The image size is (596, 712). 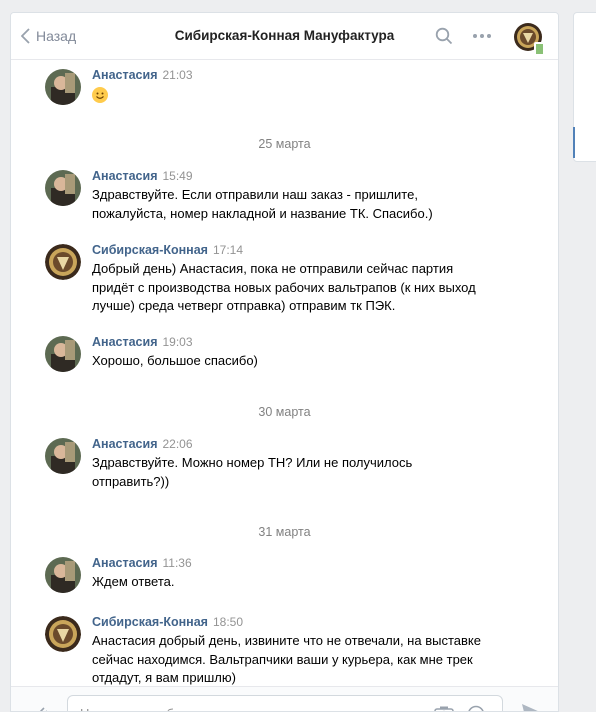 What do you see at coordinates (284, 532) in the screenshot?
I see `date-separator: 31 марта` at bounding box center [284, 532].